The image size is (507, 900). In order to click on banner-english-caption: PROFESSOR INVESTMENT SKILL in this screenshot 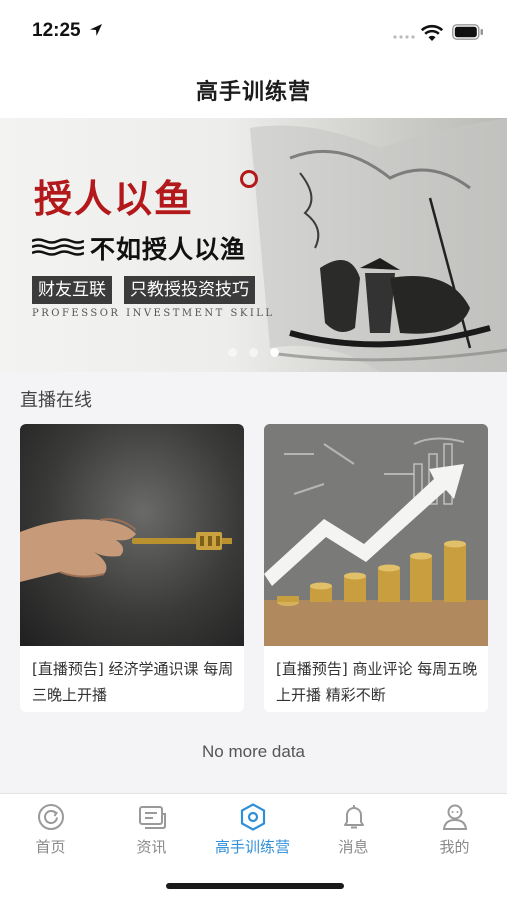, I will do `click(153, 313)`.